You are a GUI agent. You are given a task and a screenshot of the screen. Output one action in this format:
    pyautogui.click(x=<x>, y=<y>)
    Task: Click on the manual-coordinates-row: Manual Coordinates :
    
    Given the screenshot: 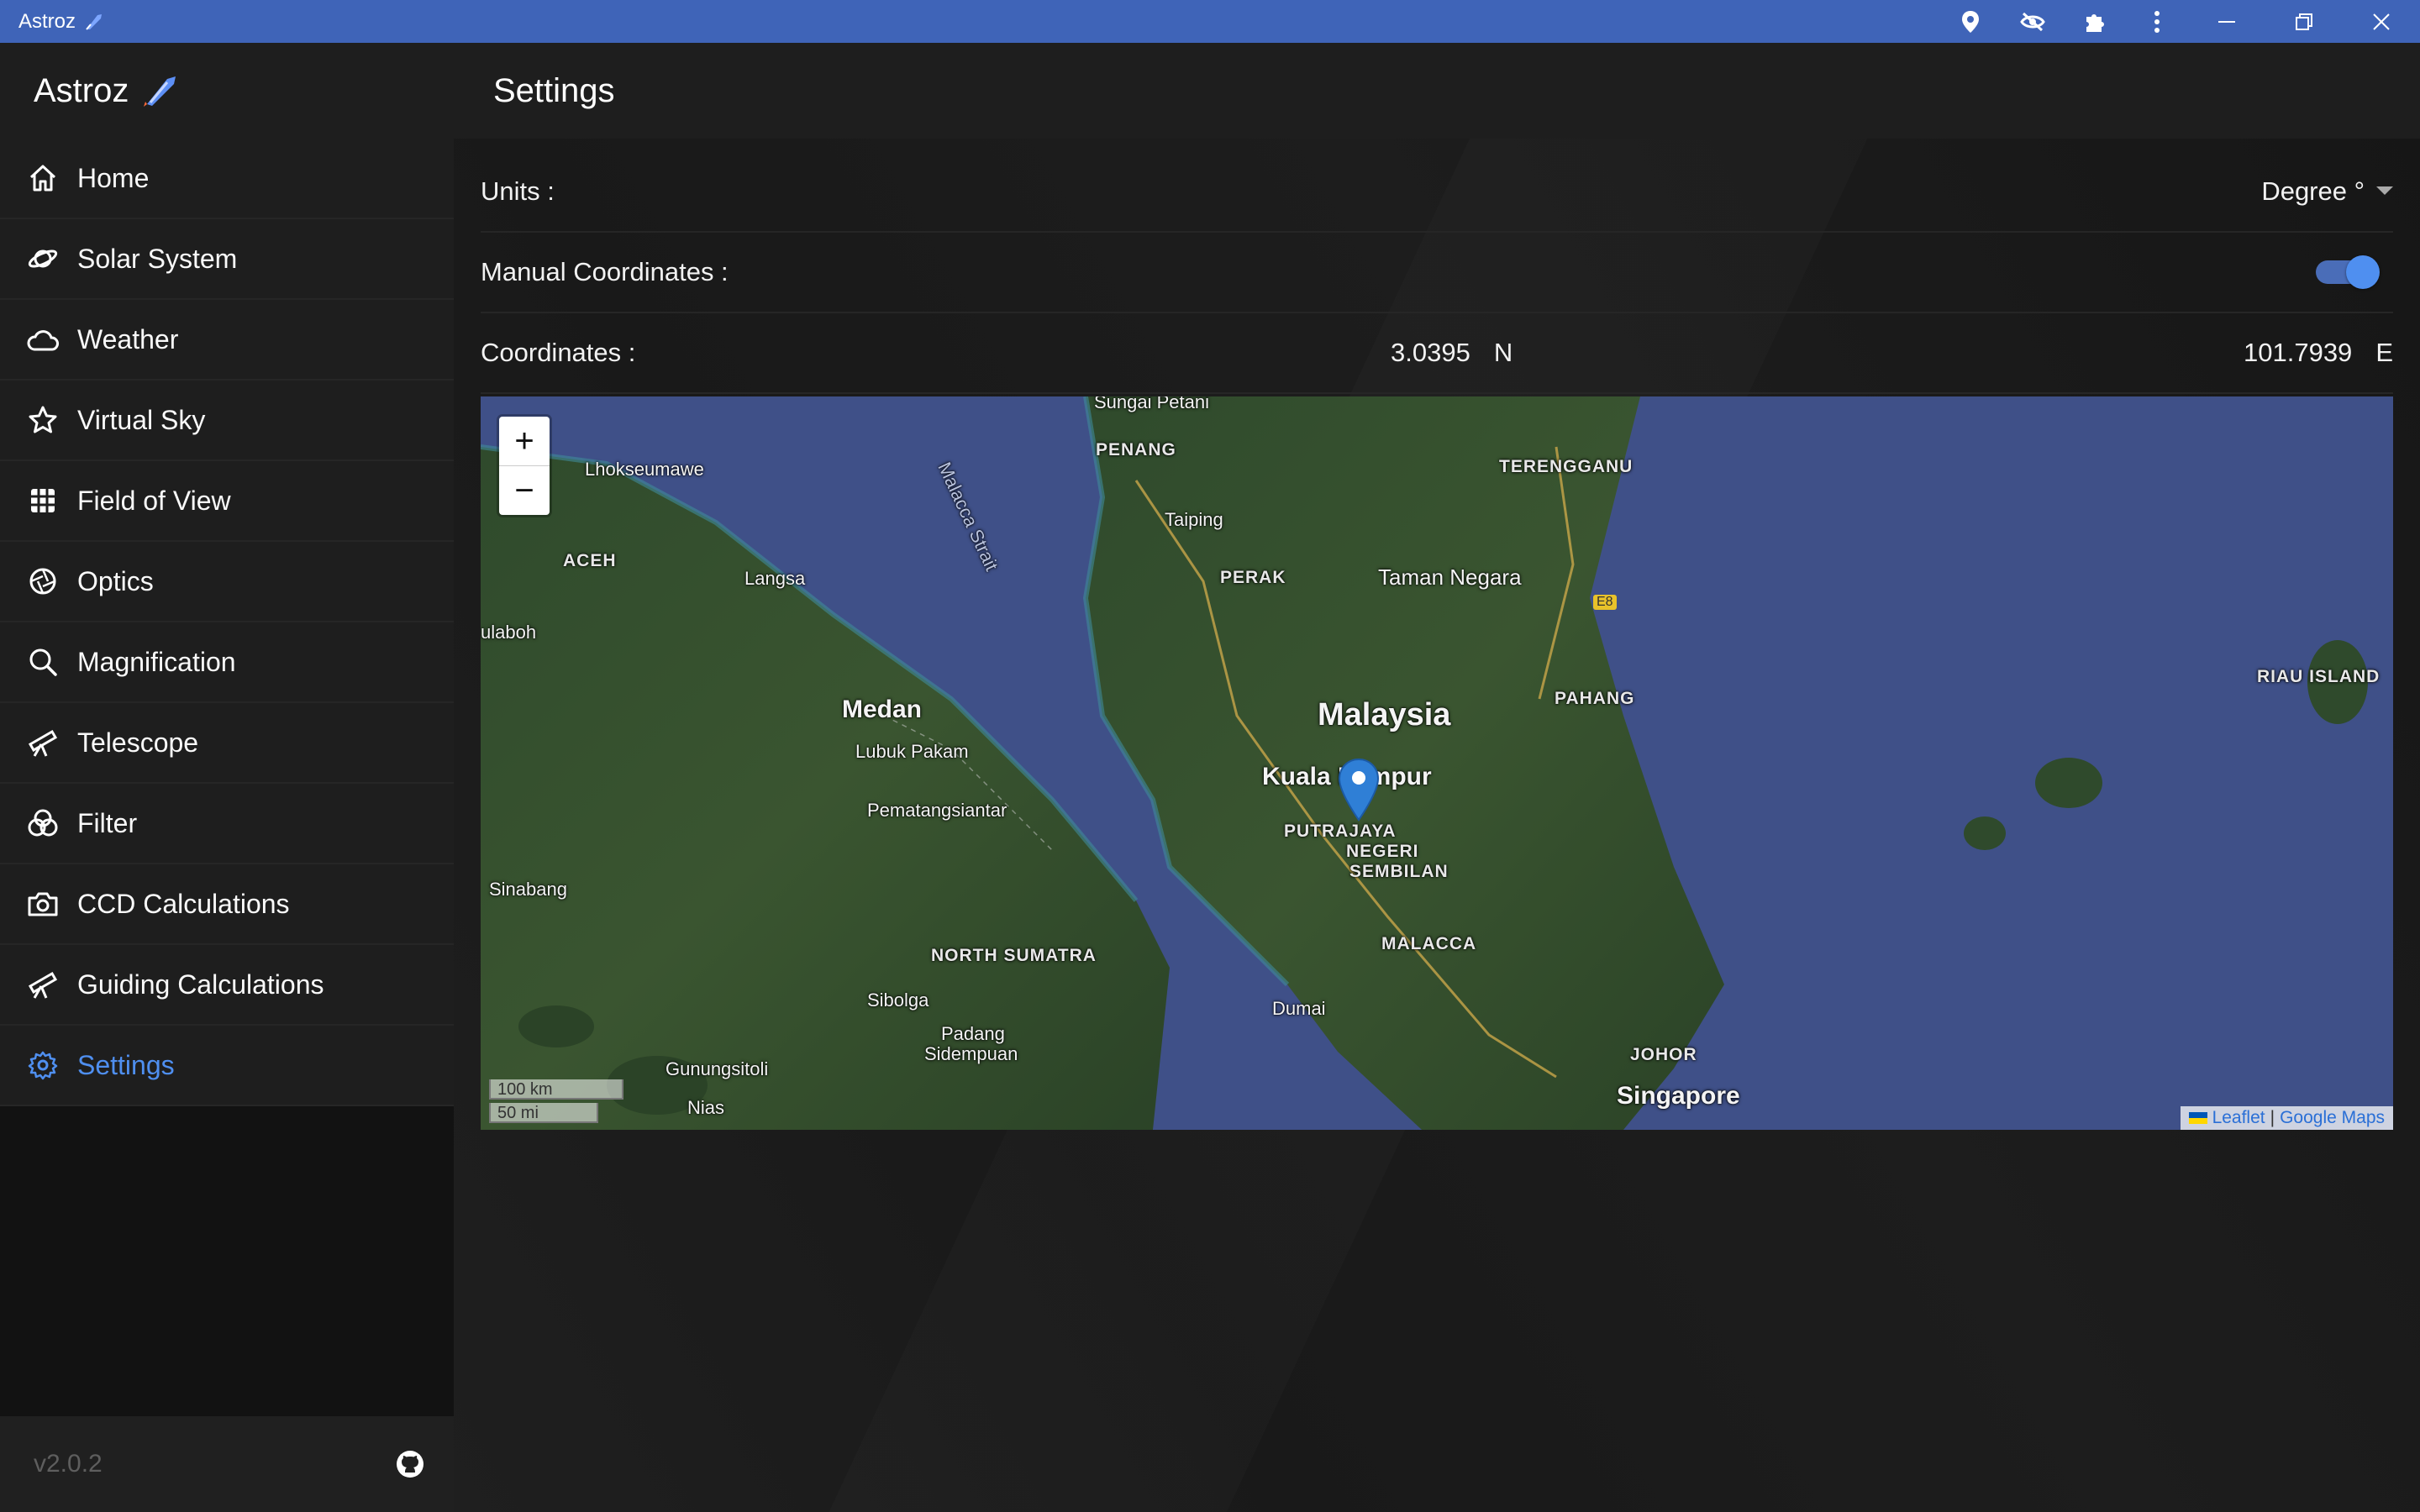 What is the action you would take?
    pyautogui.click(x=1437, y=273)
    